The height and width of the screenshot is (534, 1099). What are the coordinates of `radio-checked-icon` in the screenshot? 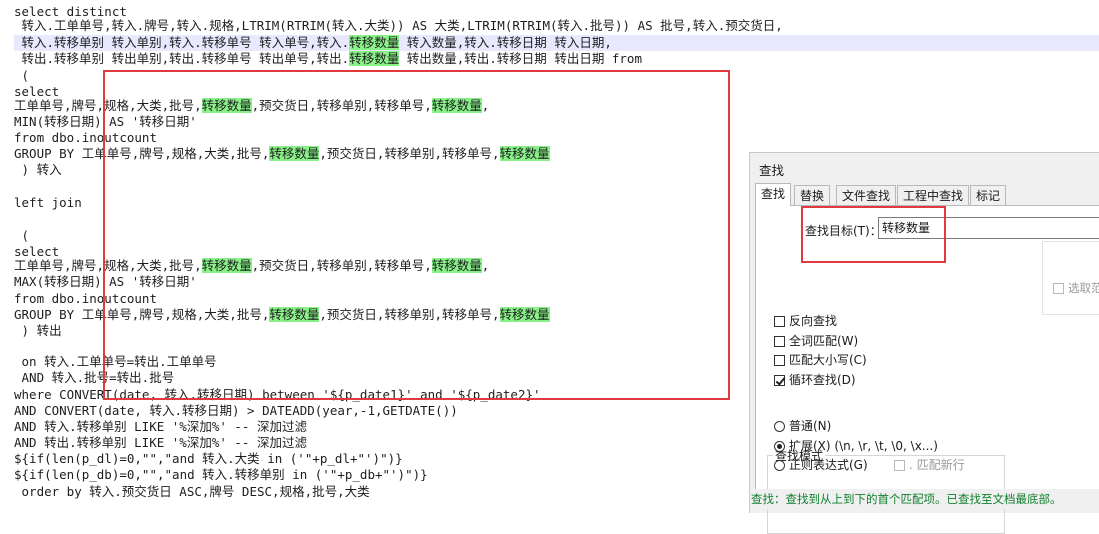 It's located at (779, 446).